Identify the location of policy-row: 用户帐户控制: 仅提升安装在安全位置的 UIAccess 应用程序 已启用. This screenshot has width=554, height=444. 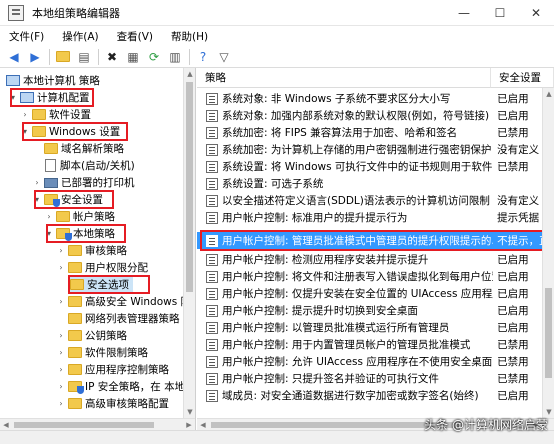
(369, 293).